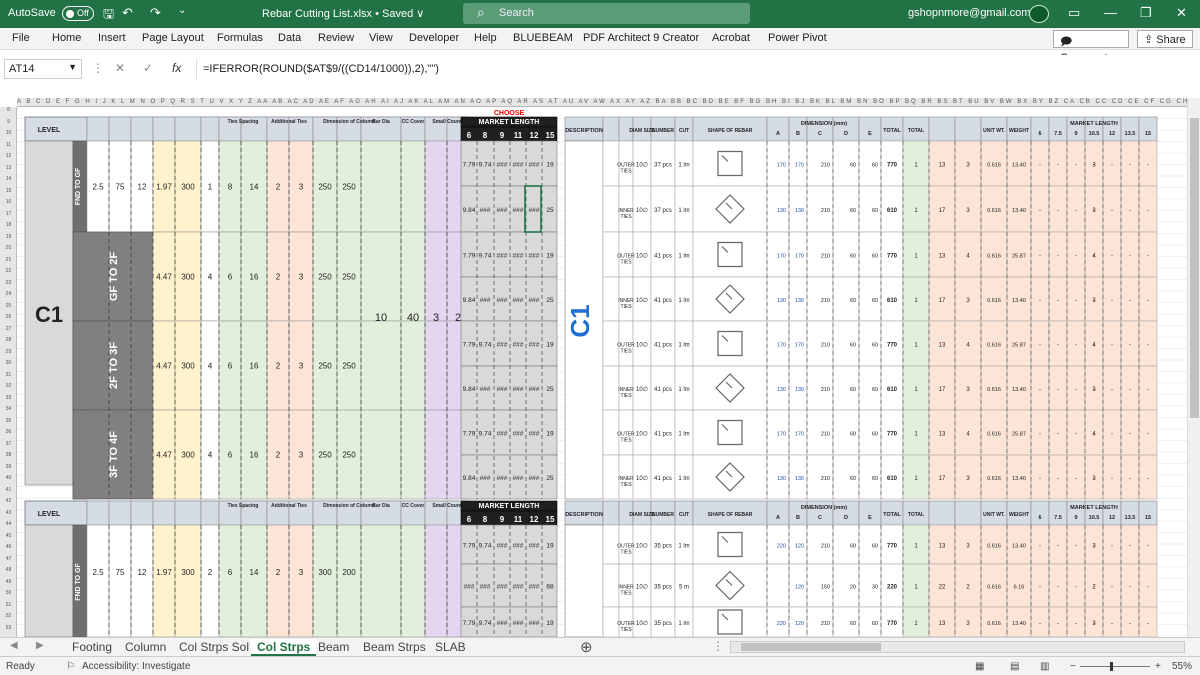 The width and height of the screenshot is (1200, 675). I want to click on tab-page-layout: Page Layout, so click(173, 38).